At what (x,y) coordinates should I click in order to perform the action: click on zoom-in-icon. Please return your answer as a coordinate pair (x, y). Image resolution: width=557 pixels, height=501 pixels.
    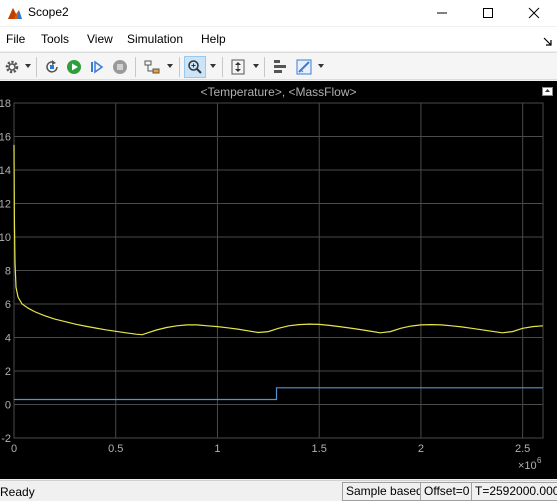
    Looking at the image, I should click on (195, 67).